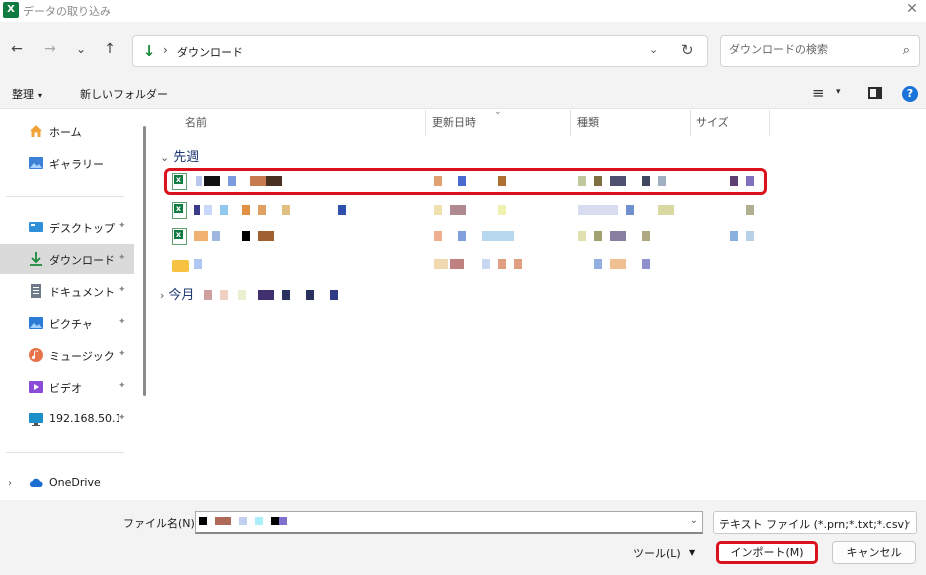  I want to click on sort-indicator-icon: ⌄, so click(498, 112).